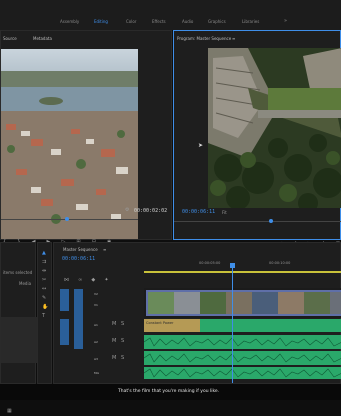 The height and width of the screenshot is (416, 341). I want to click on project-media-column: Media, so click(25, 283).